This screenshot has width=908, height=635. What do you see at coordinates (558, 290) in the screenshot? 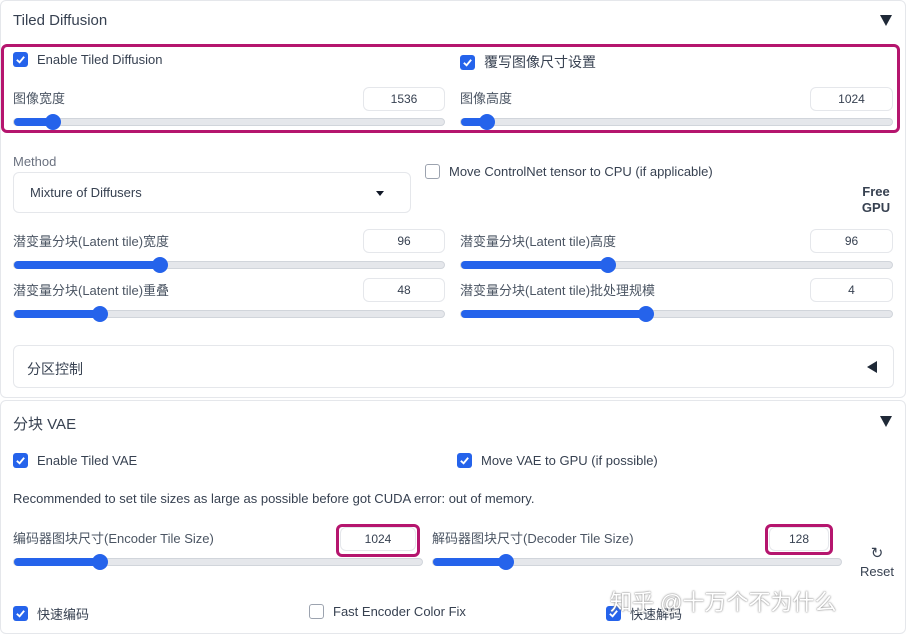
I see `latent-tile-batch-label: 潜变量分块(Latent tile)批处理规模` at bounding box center [558, 290].